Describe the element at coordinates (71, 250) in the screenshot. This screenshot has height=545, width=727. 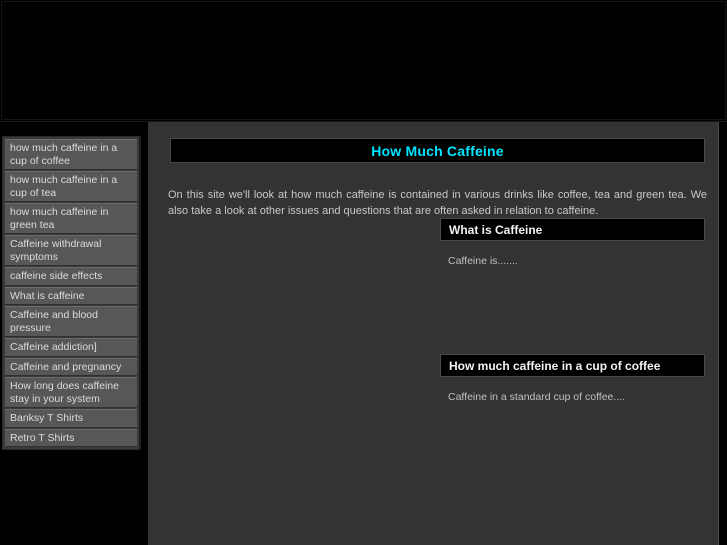
I see `sidebar-item-withdrawal: Caffeine withdrawal symptoms` at that location.